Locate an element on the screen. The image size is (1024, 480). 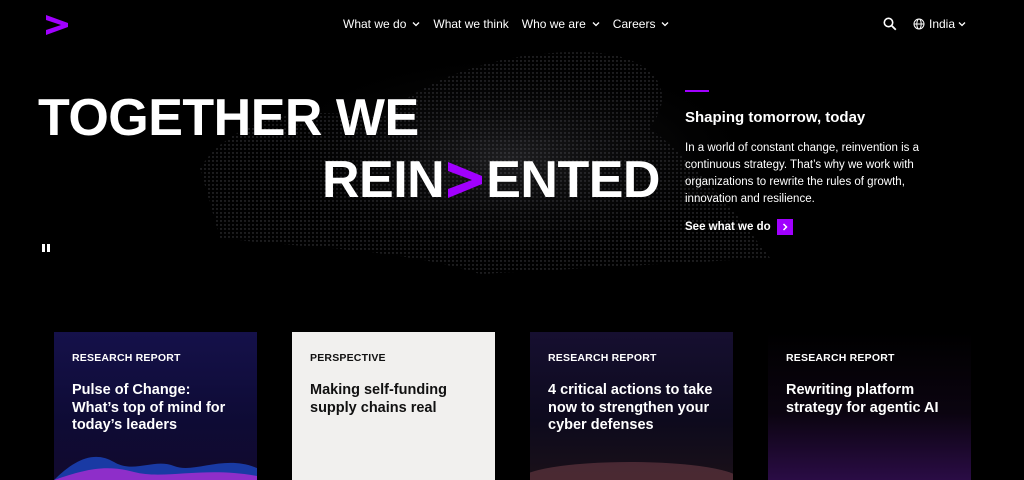
search-icon is located at coordinates (890, 24).